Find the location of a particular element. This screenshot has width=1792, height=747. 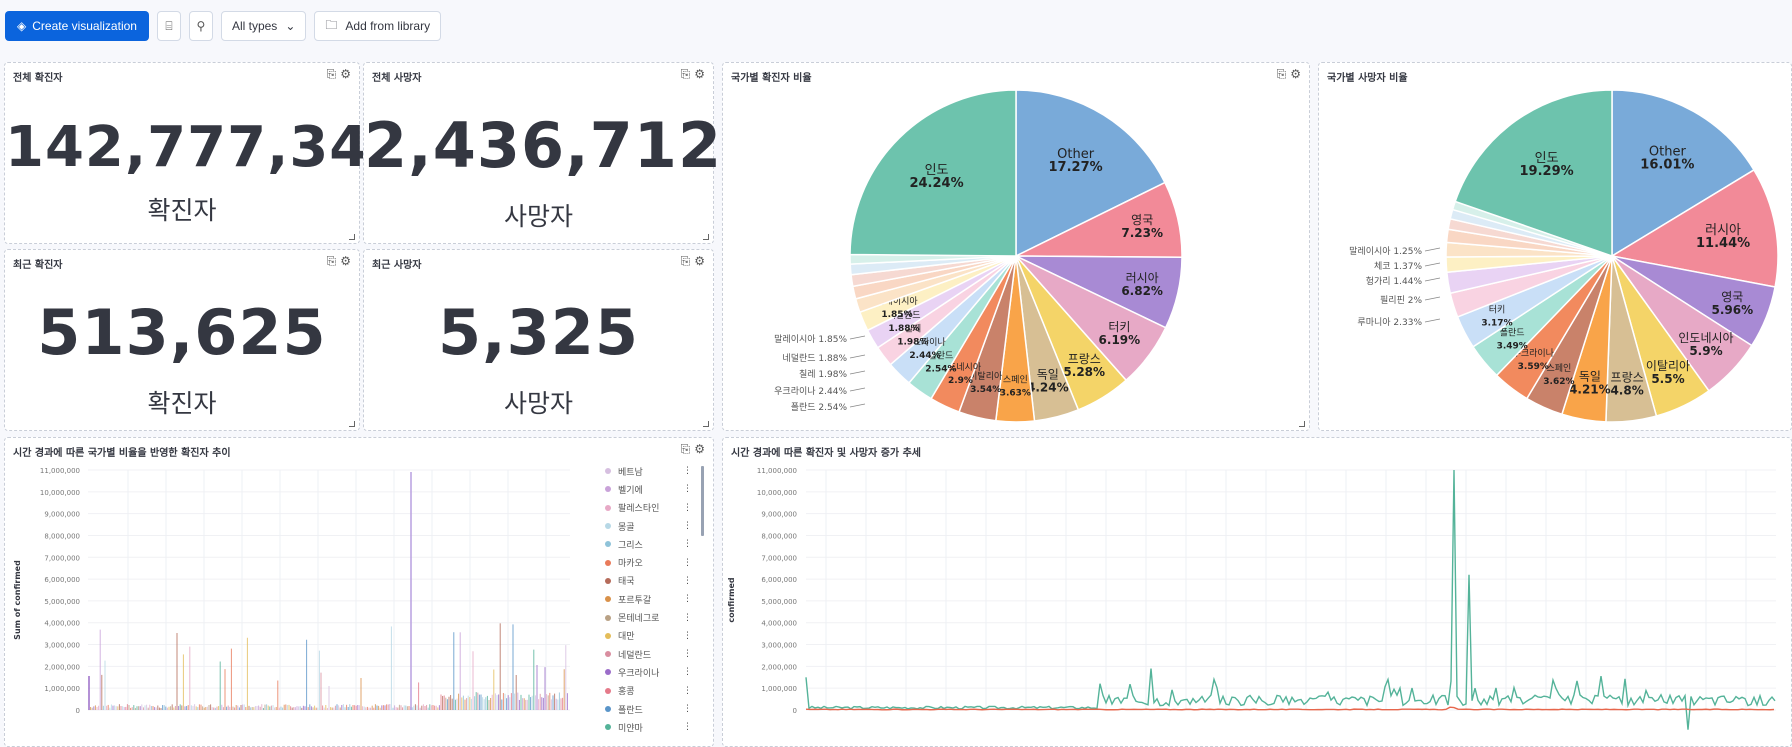

text-panel-button: ⌸ is located at coordinates (168, 26).